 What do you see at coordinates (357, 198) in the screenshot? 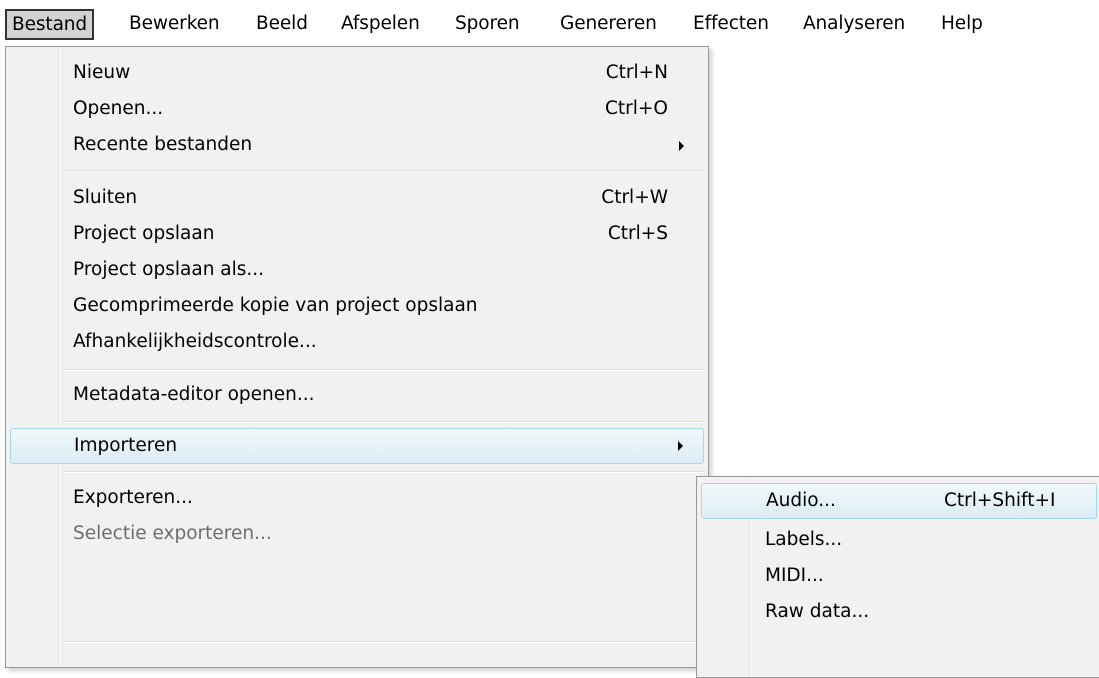
I see `menu-item-sluiten: Sluiten Ctrl+W` at bounding box center [357, 198].